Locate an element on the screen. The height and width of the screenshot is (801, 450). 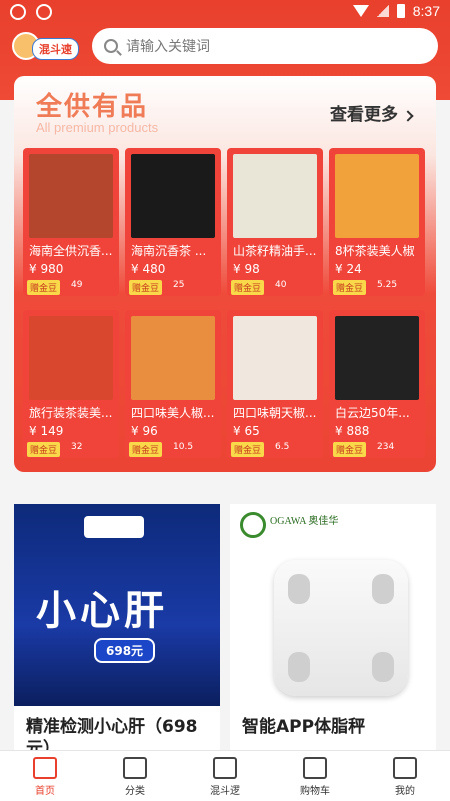
bonus-points: 234 is located at coordinates (386, 447).